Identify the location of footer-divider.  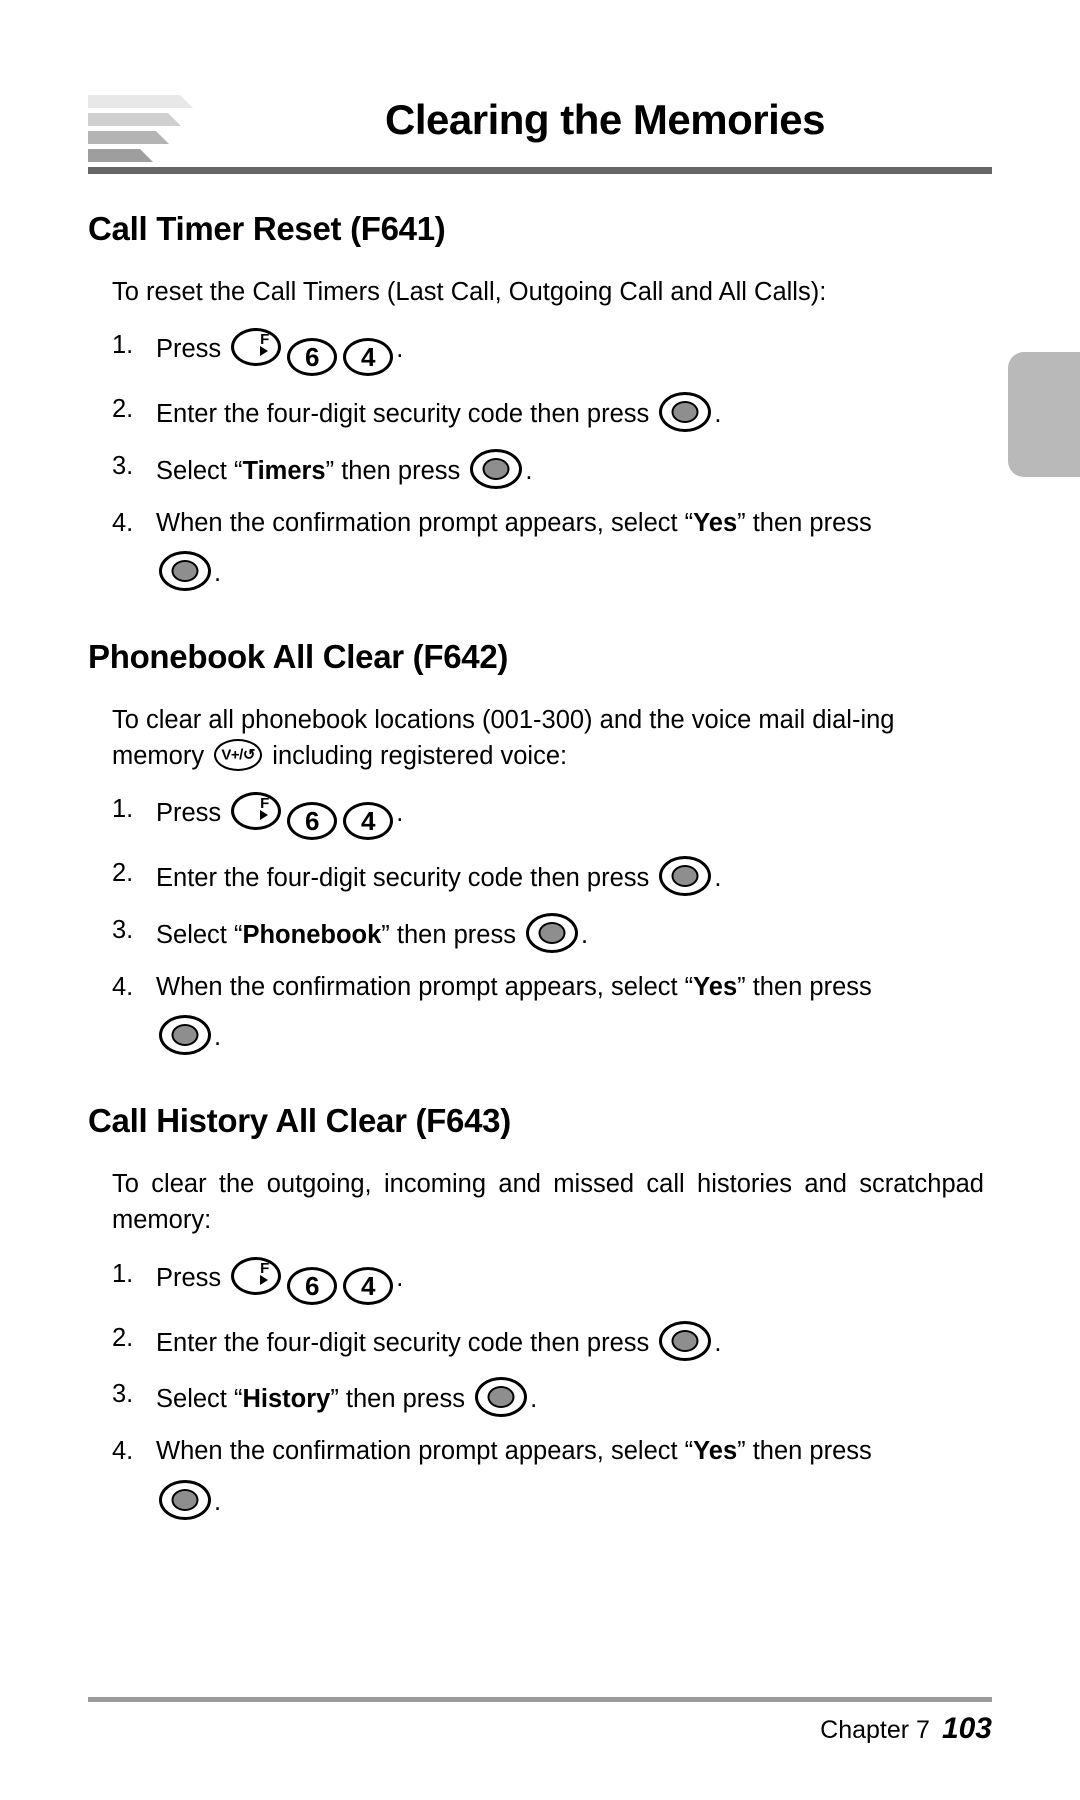
(540, 1699).